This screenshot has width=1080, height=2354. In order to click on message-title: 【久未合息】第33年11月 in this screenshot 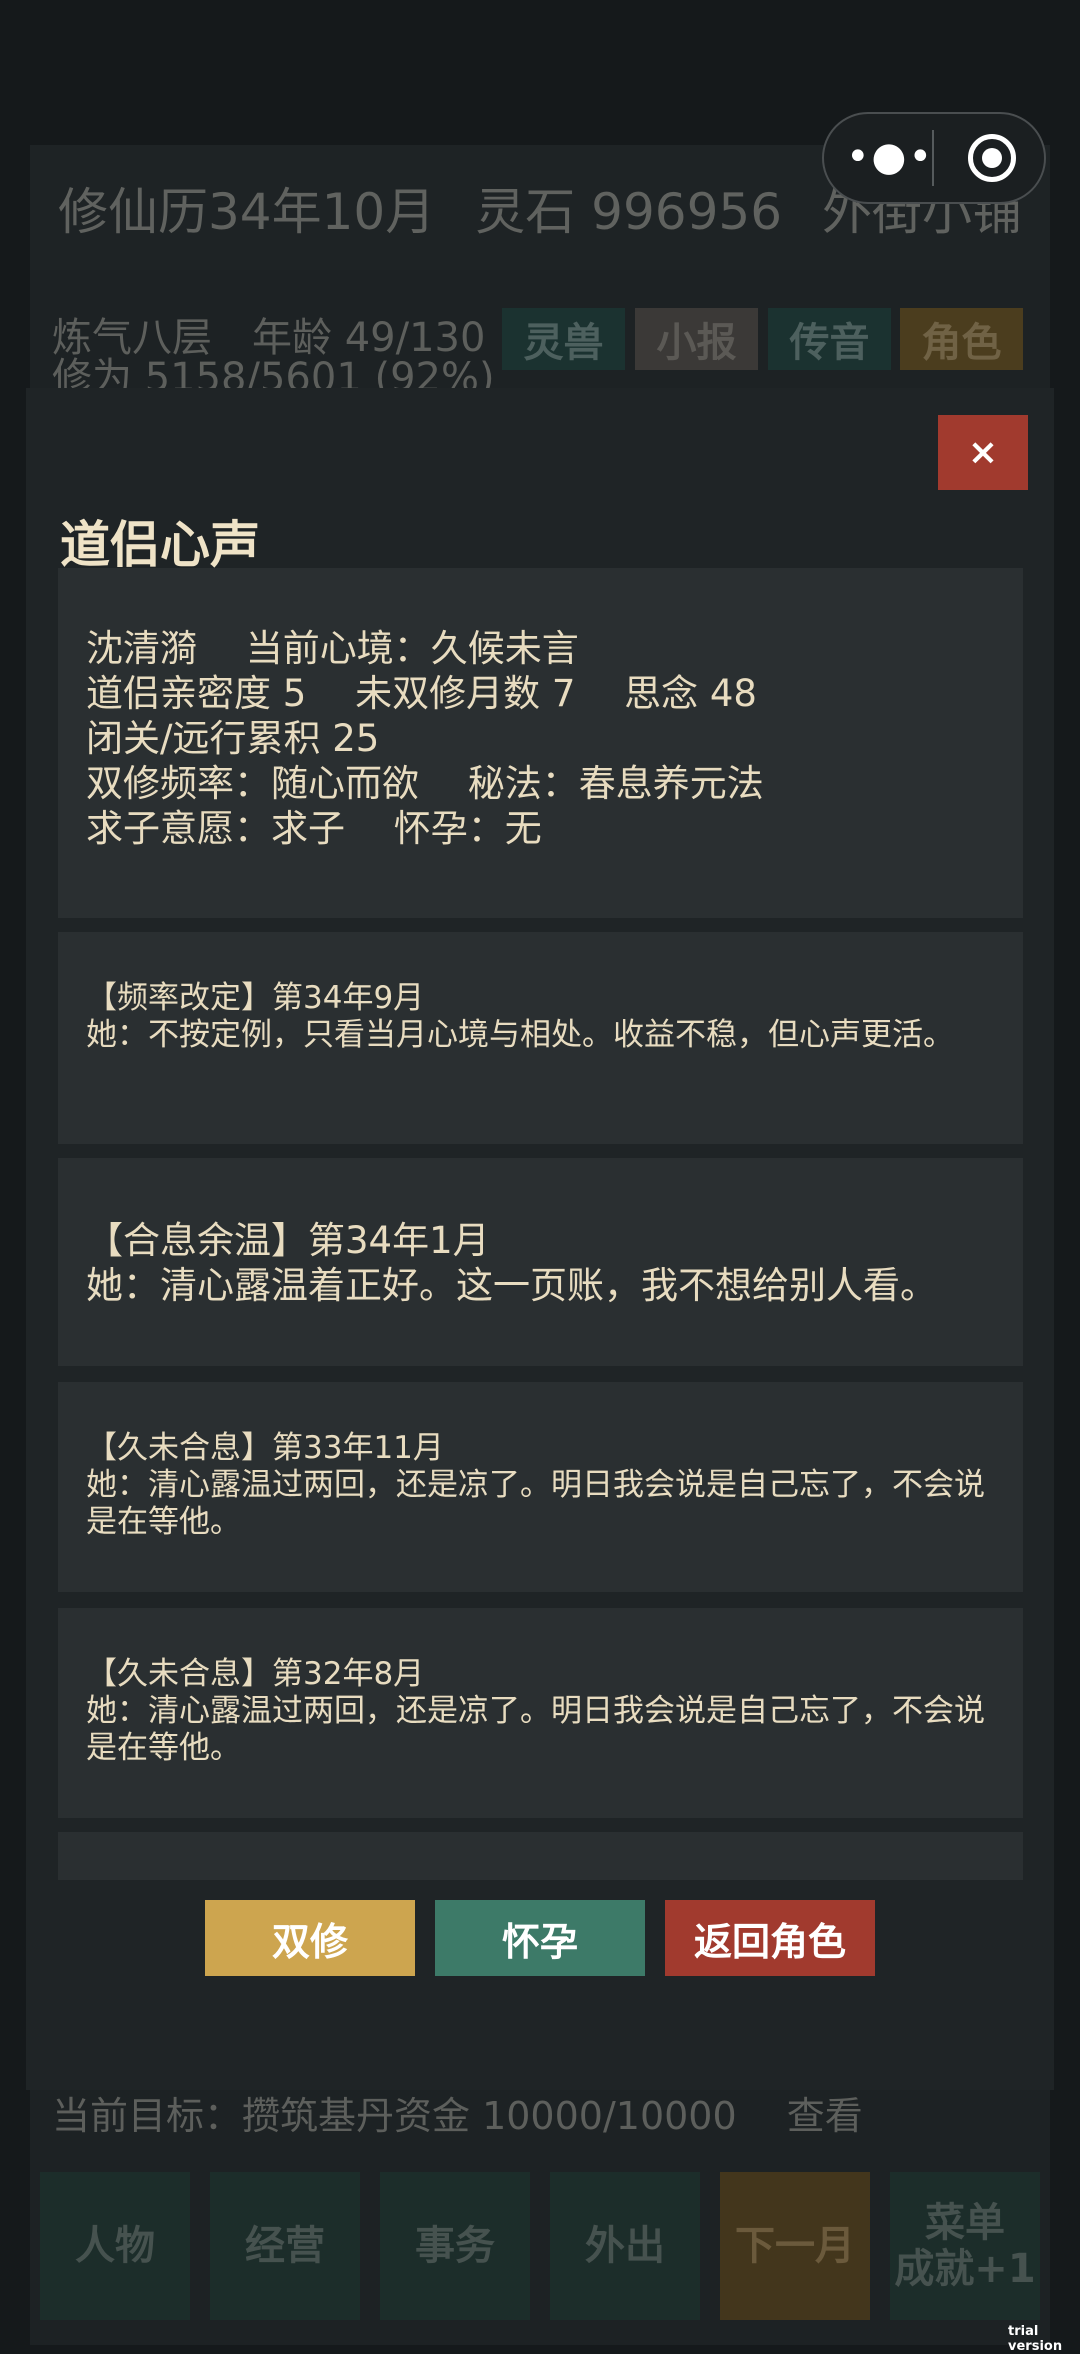, I will do `click(265, 1448)`.